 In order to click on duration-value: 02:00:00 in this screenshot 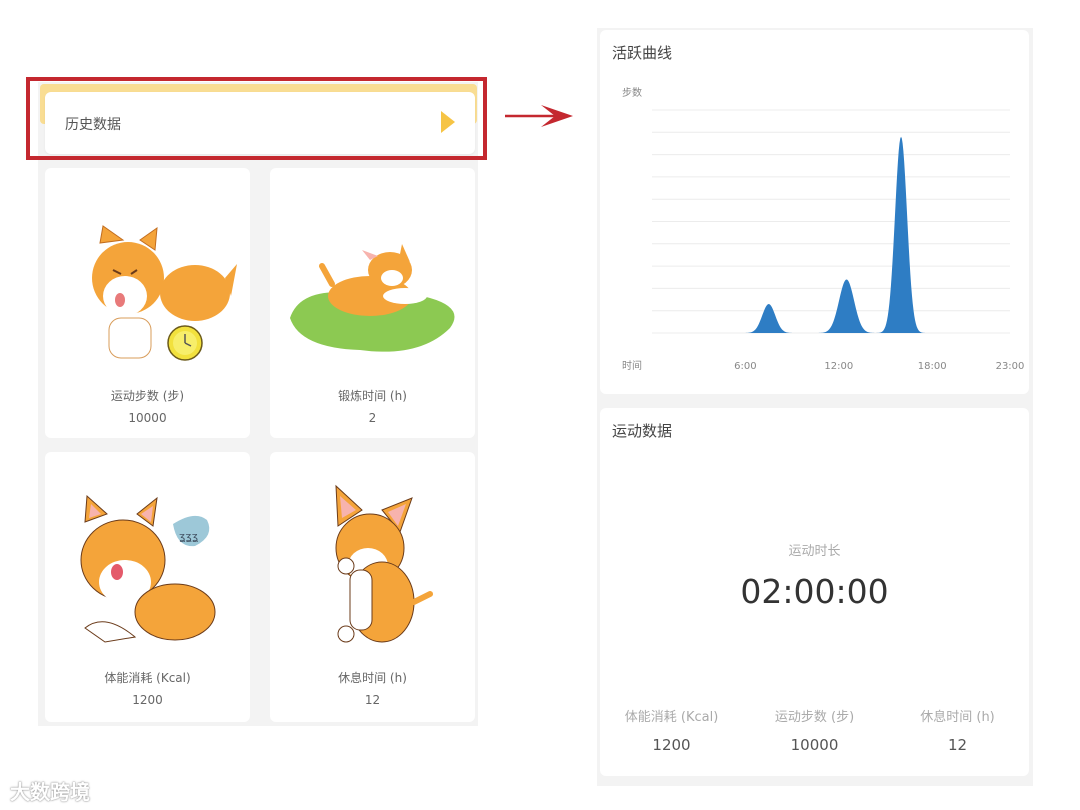, I will do `click(814, 591)`.